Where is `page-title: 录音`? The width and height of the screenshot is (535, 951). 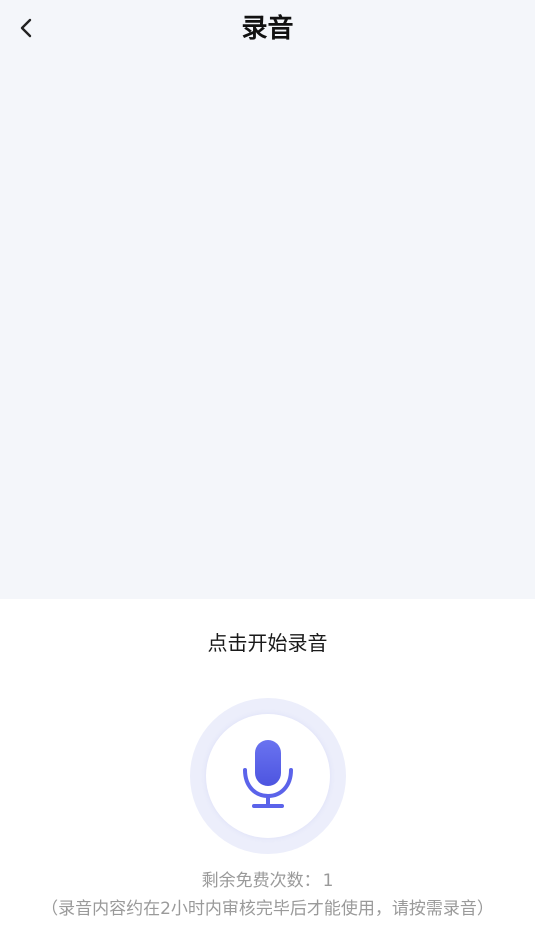 page-title: 录音 is located at coordinates (267, 29).